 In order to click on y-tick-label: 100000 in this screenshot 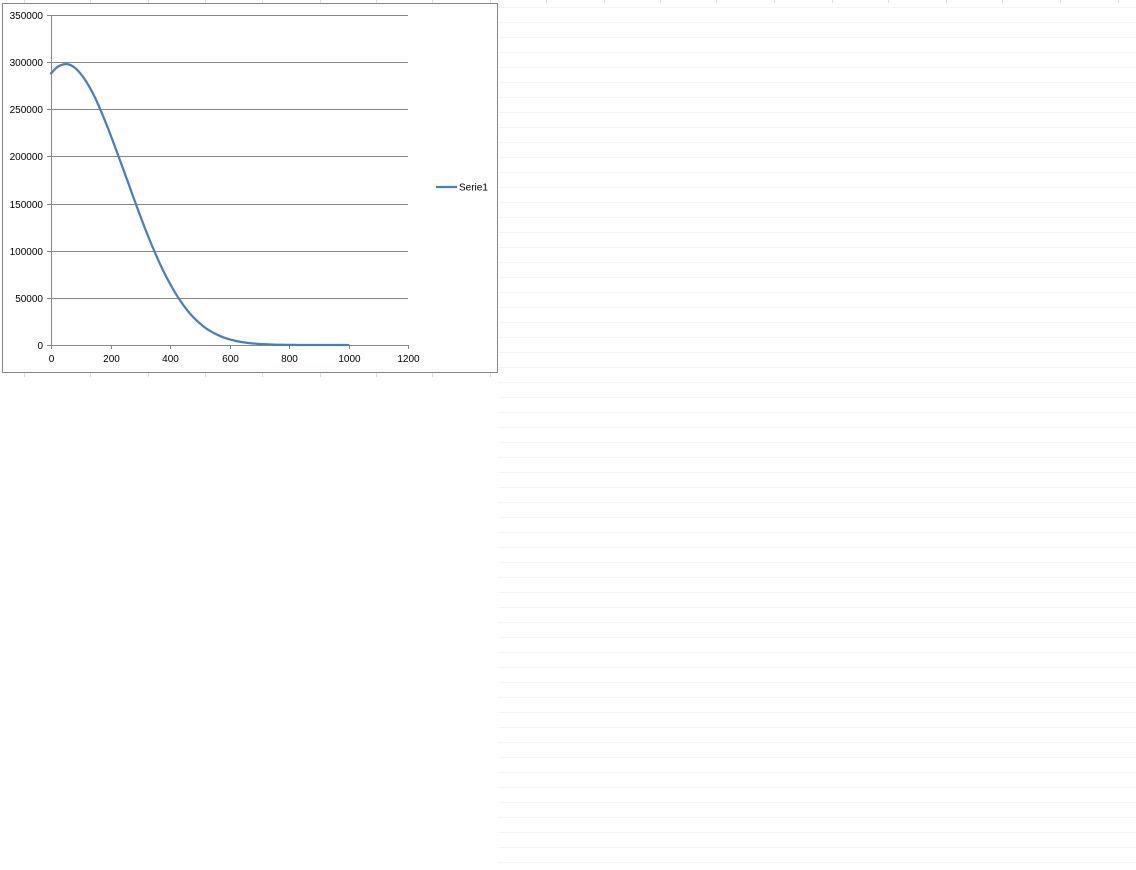, I will do `click(27, 252)`.